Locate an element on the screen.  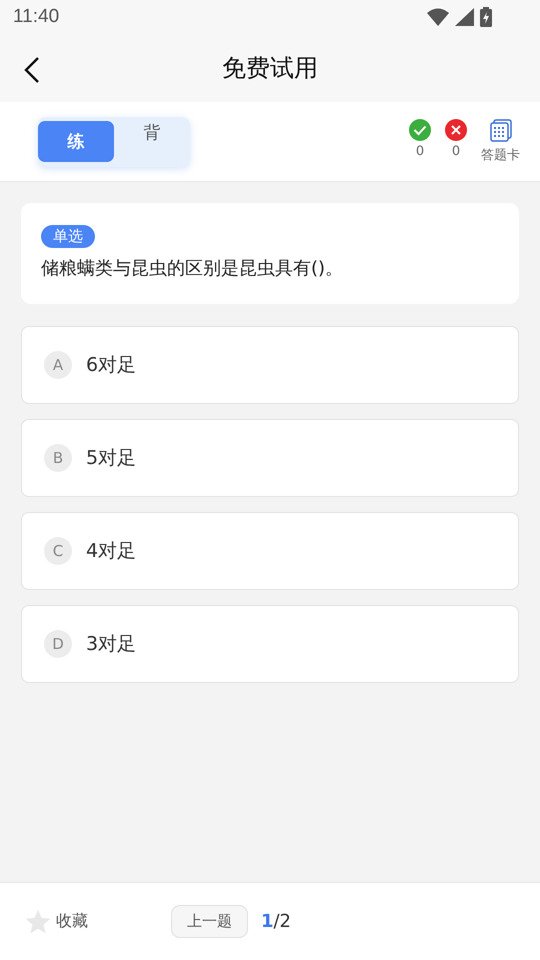
option-letter: D is located at coordinates (58, 644).